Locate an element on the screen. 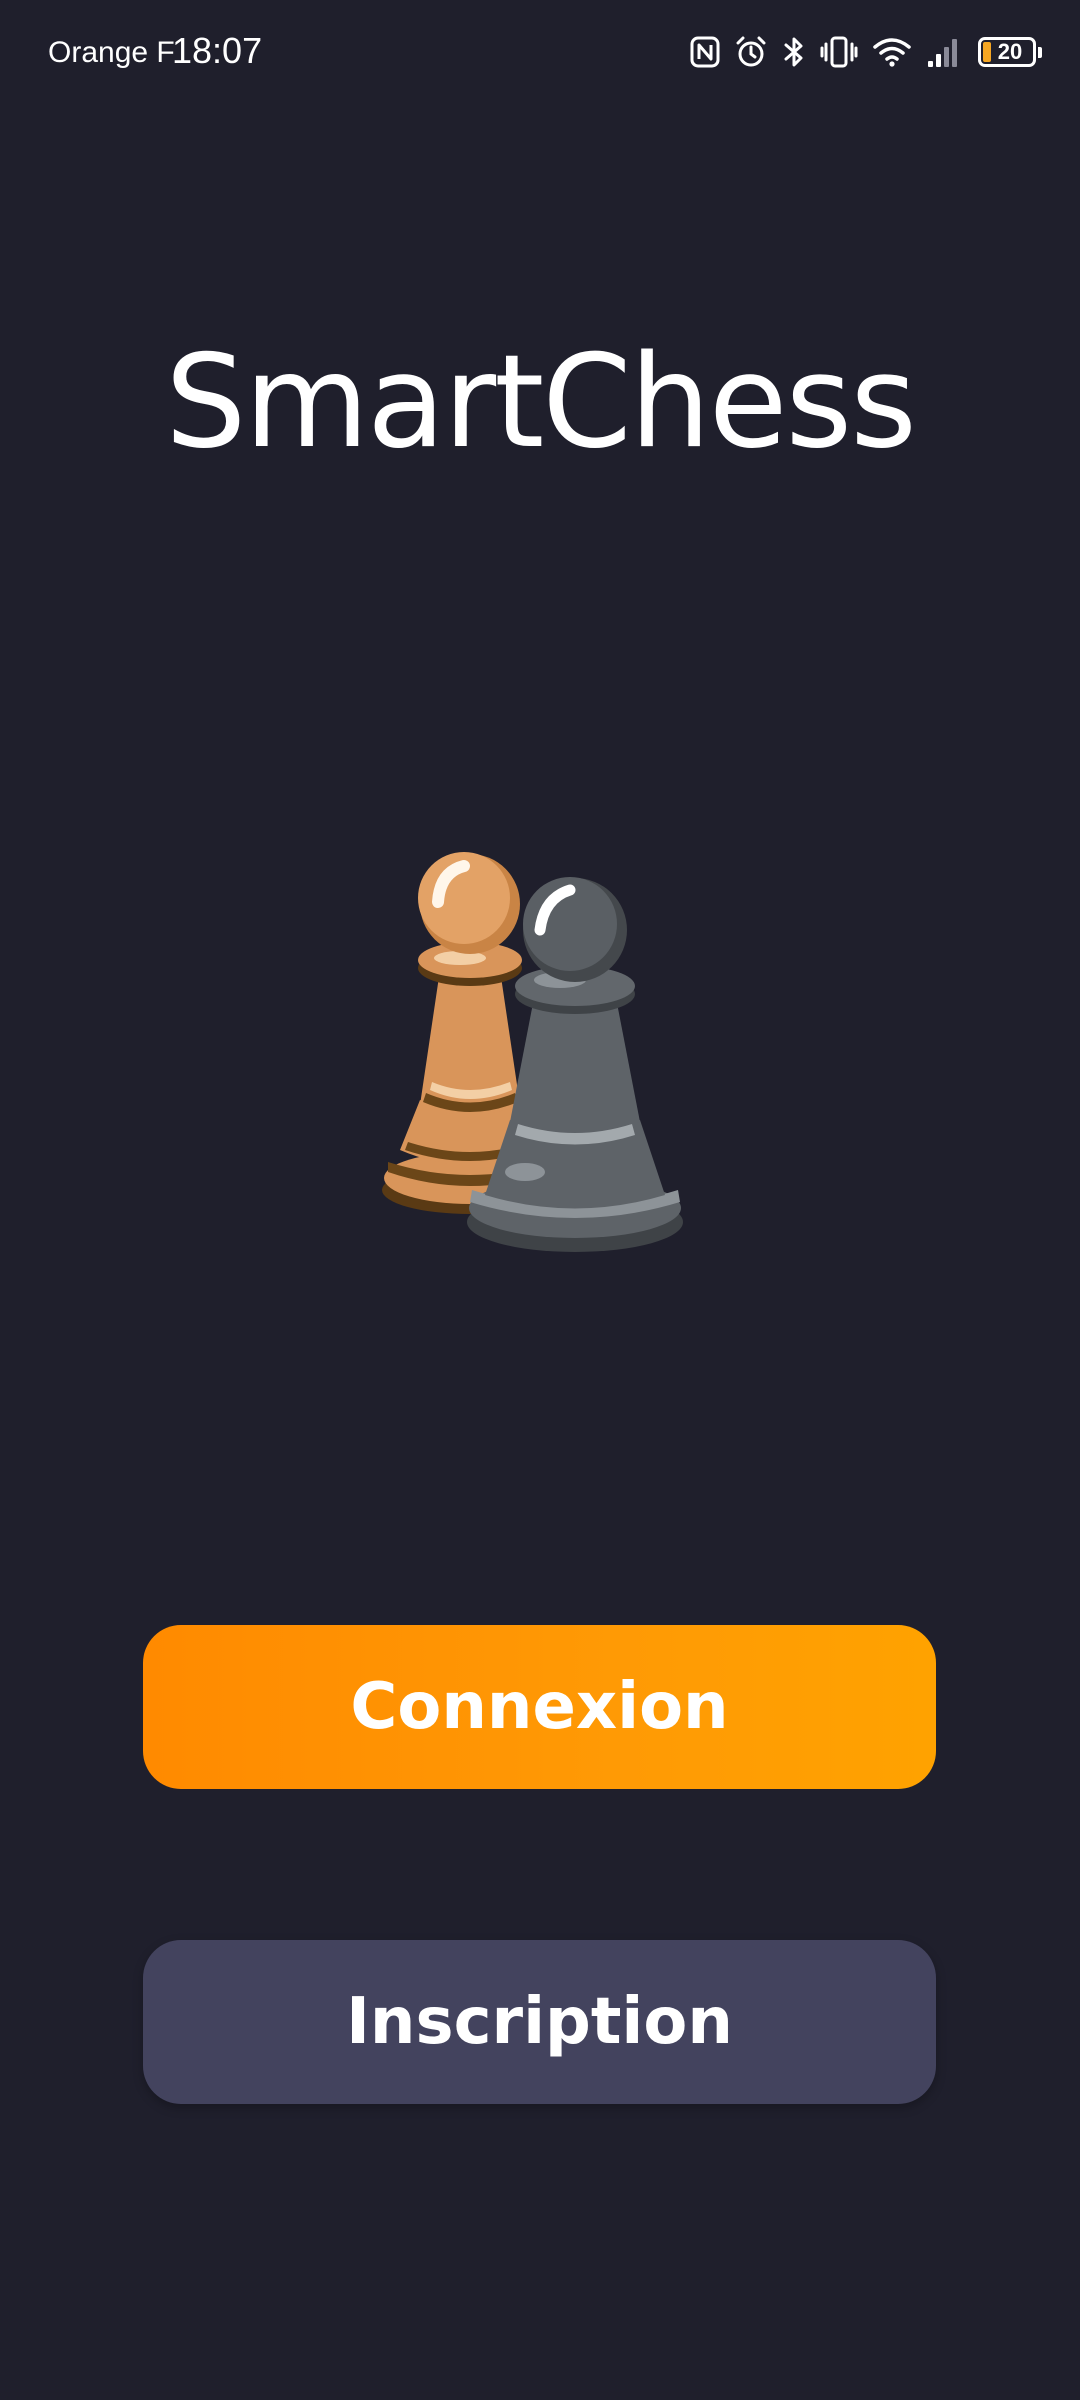 The width and height of the screenshot is (1080, 2400). battery-icon: 20 is located at coordinates (1010, 52).